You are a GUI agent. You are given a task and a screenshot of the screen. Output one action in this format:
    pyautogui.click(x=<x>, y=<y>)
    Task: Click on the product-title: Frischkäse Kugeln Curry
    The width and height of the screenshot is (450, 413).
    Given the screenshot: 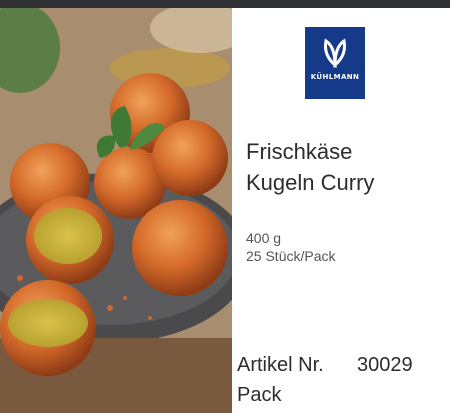 What is the action you would take?
    pyautogui.click(x=346, y=167)
    